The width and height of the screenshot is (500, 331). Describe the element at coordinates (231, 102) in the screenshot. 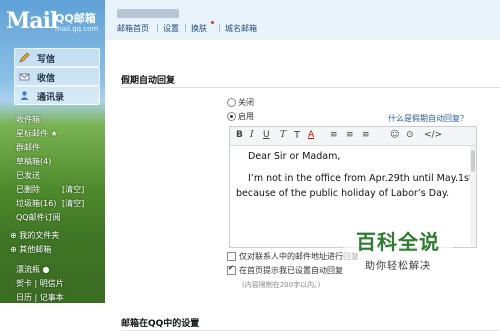

I see `radio-disable` at that location.